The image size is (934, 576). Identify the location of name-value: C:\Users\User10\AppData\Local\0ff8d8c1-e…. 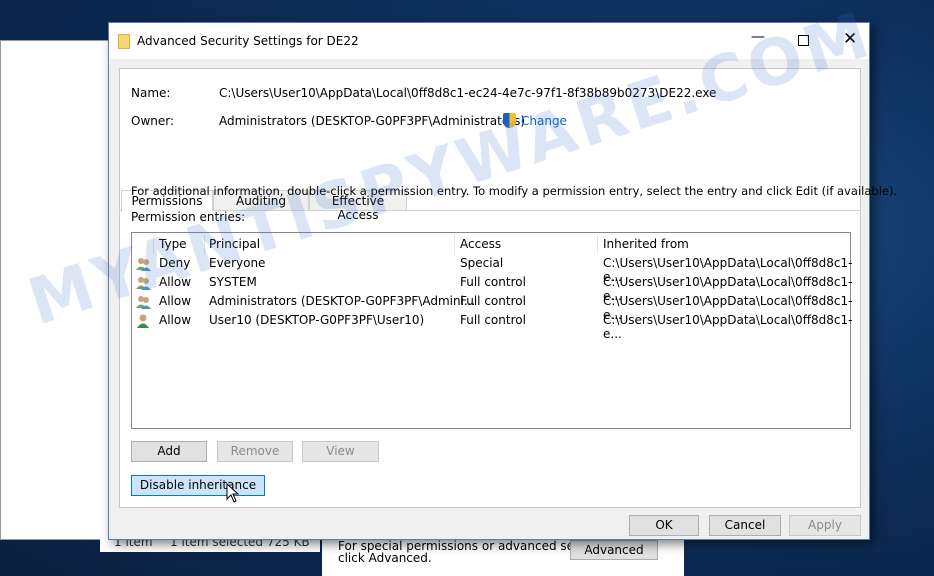
(468, 93).